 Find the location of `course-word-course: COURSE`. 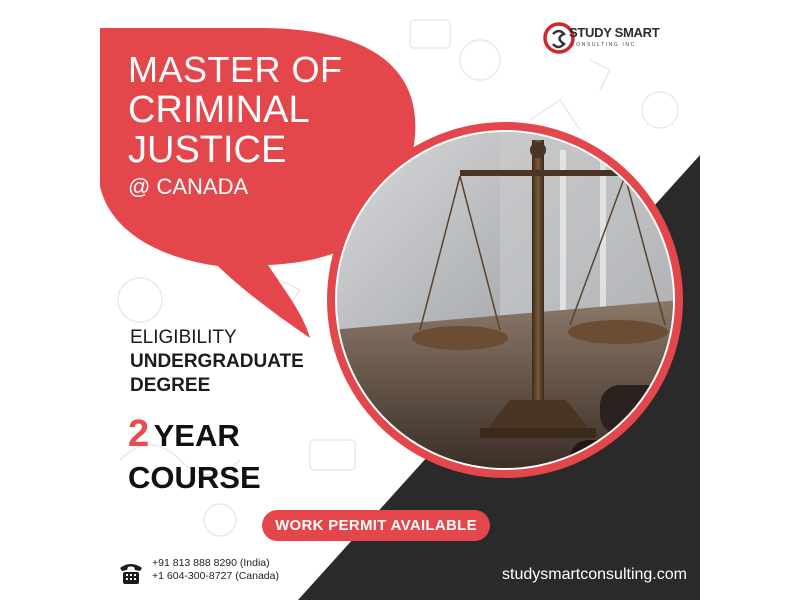

course-word-course: COURSE is located at coordinates (194, 477).